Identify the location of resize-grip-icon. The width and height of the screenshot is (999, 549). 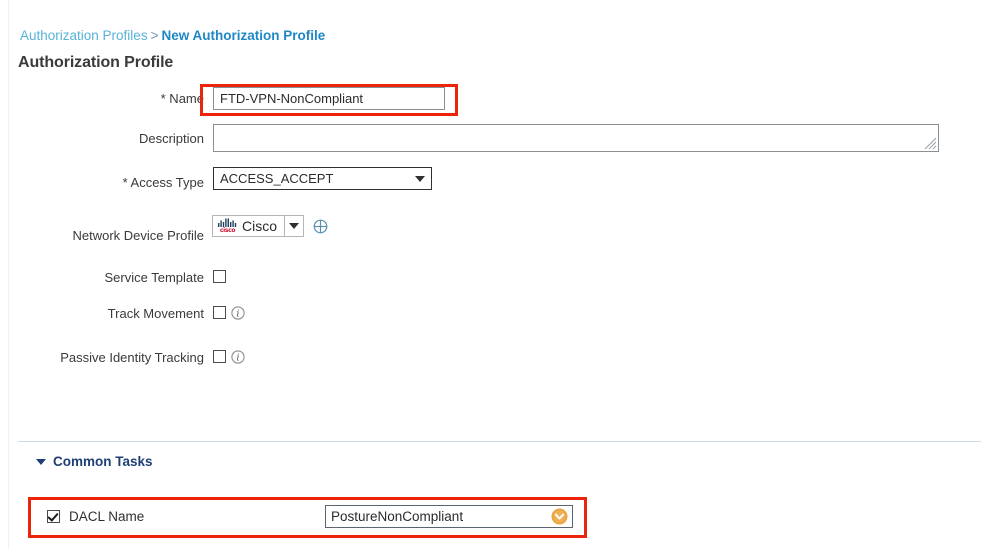
(930, 143).